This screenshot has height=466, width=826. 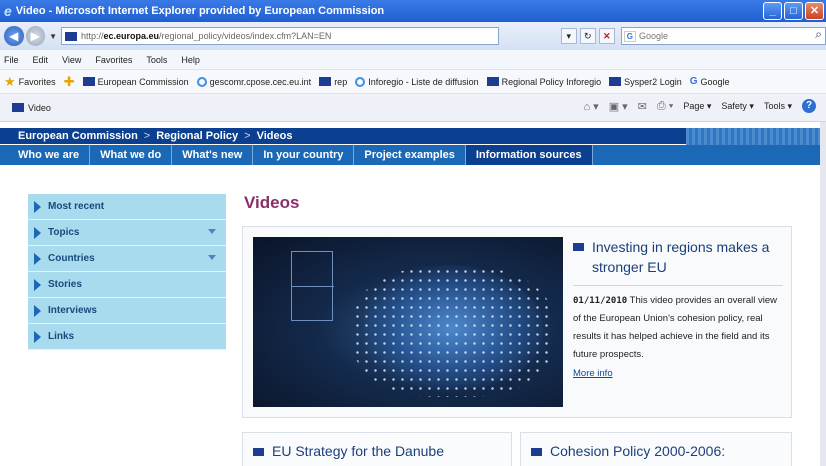 What do you see at coordinates (304, 155) in the screenshot?
I see `nav-in-your-country: In your country` at bounding box center [304, 155].